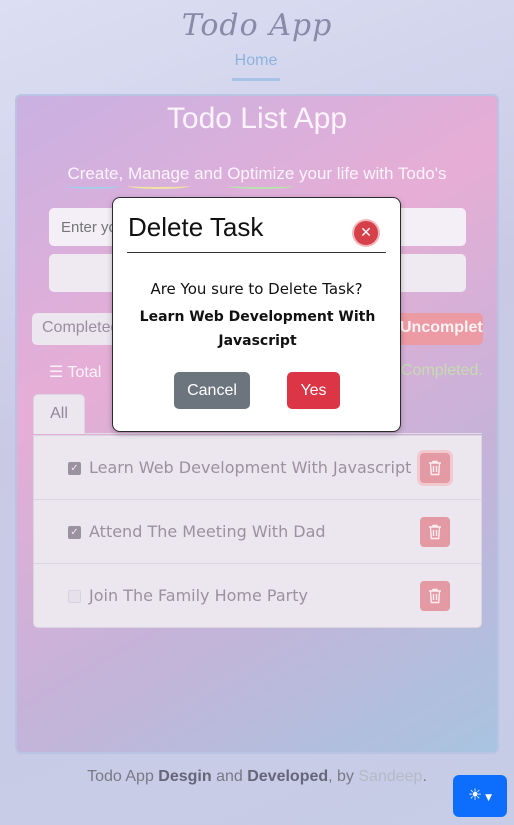 Image resolution: width=514 pixels, height=825 pixels. What do you see at coordinates (343, 776) in the screenshot?
I see `footer-by: , by` at bounding box center [343, 776].